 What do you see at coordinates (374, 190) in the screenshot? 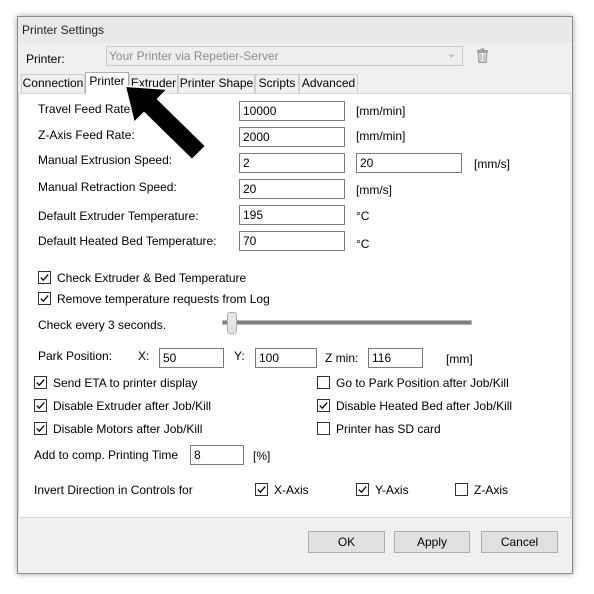
I see `manual-retraction-unit: [mm/s]` at bounding box center [374, 190].